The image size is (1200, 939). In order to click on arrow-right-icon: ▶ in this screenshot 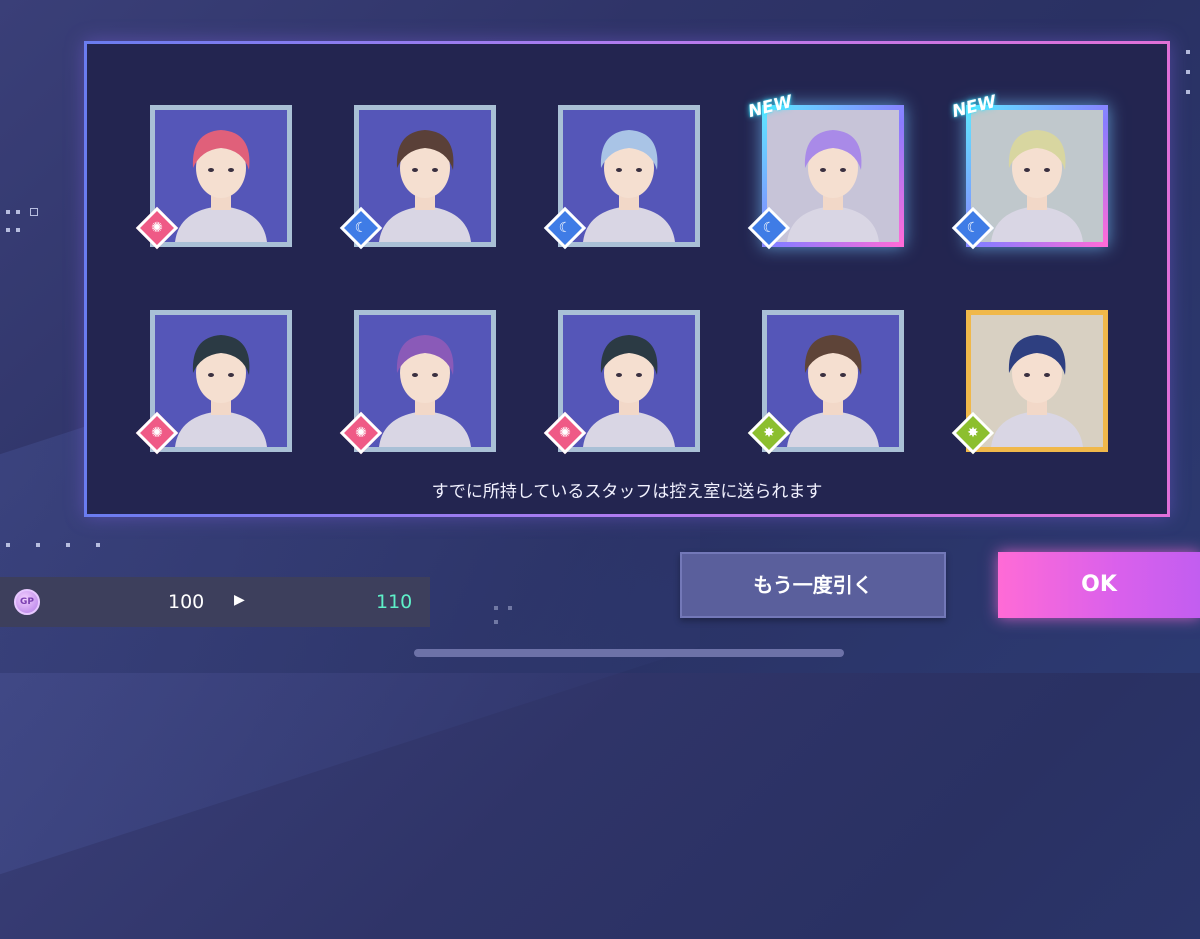, I will do `click(239, 600)`.